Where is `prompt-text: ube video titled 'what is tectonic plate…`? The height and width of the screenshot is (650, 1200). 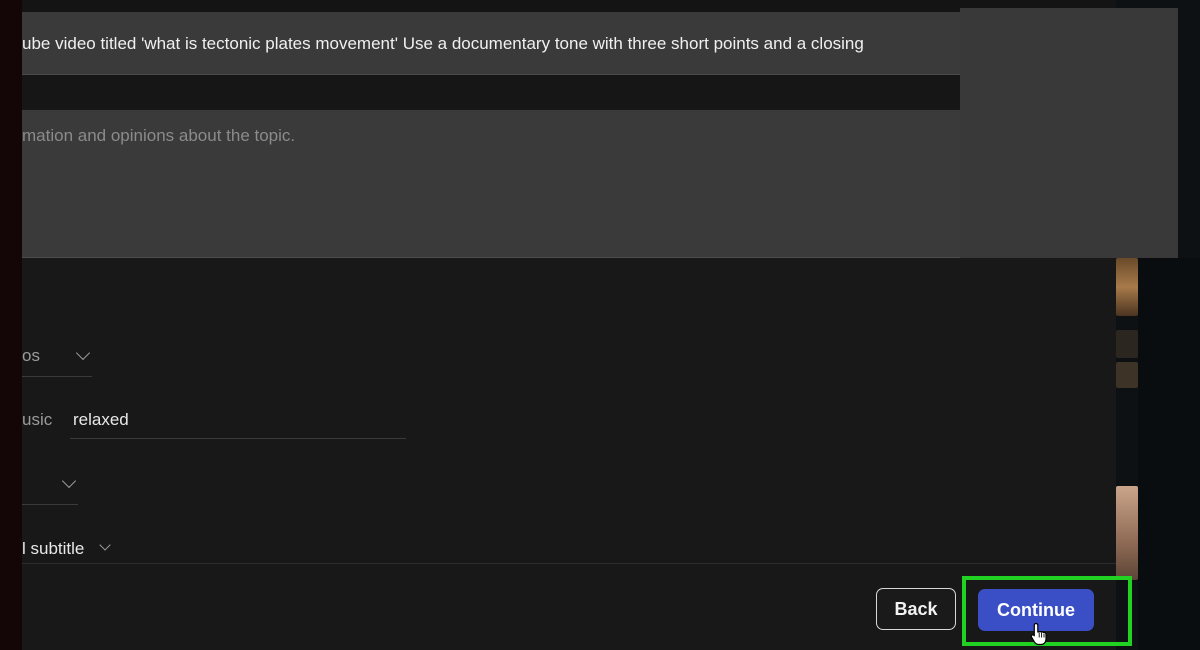 prompt-text: ube video titled 'what is tectonic plate… is located at coordinates (443, 43).